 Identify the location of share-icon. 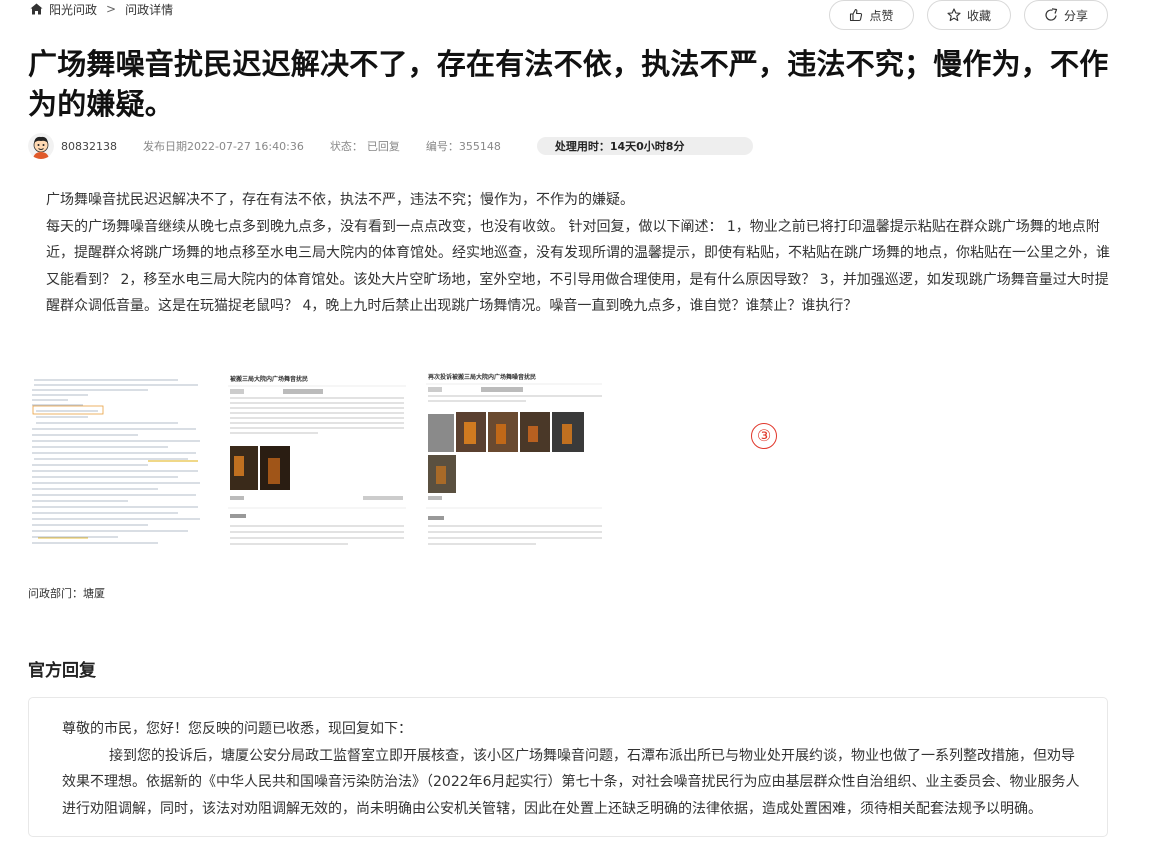
(1051, 14).